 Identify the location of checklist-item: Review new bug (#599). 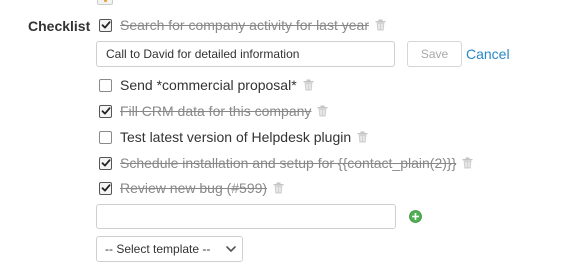
(191, 188).